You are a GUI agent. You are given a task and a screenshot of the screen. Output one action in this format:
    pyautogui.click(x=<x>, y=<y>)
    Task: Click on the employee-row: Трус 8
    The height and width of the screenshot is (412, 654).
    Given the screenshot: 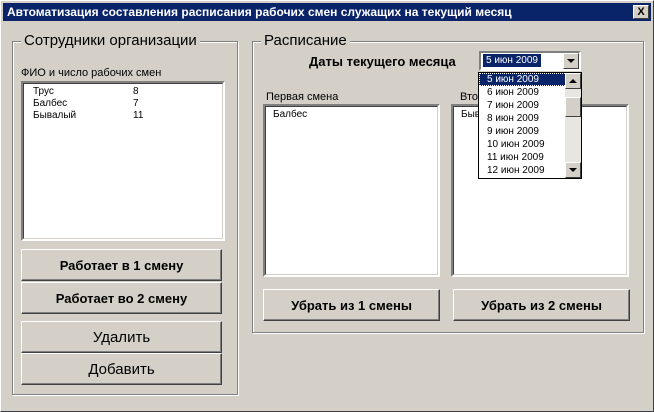 What is the action you would take?
    pyautogui.click(x=128, y=92)
    